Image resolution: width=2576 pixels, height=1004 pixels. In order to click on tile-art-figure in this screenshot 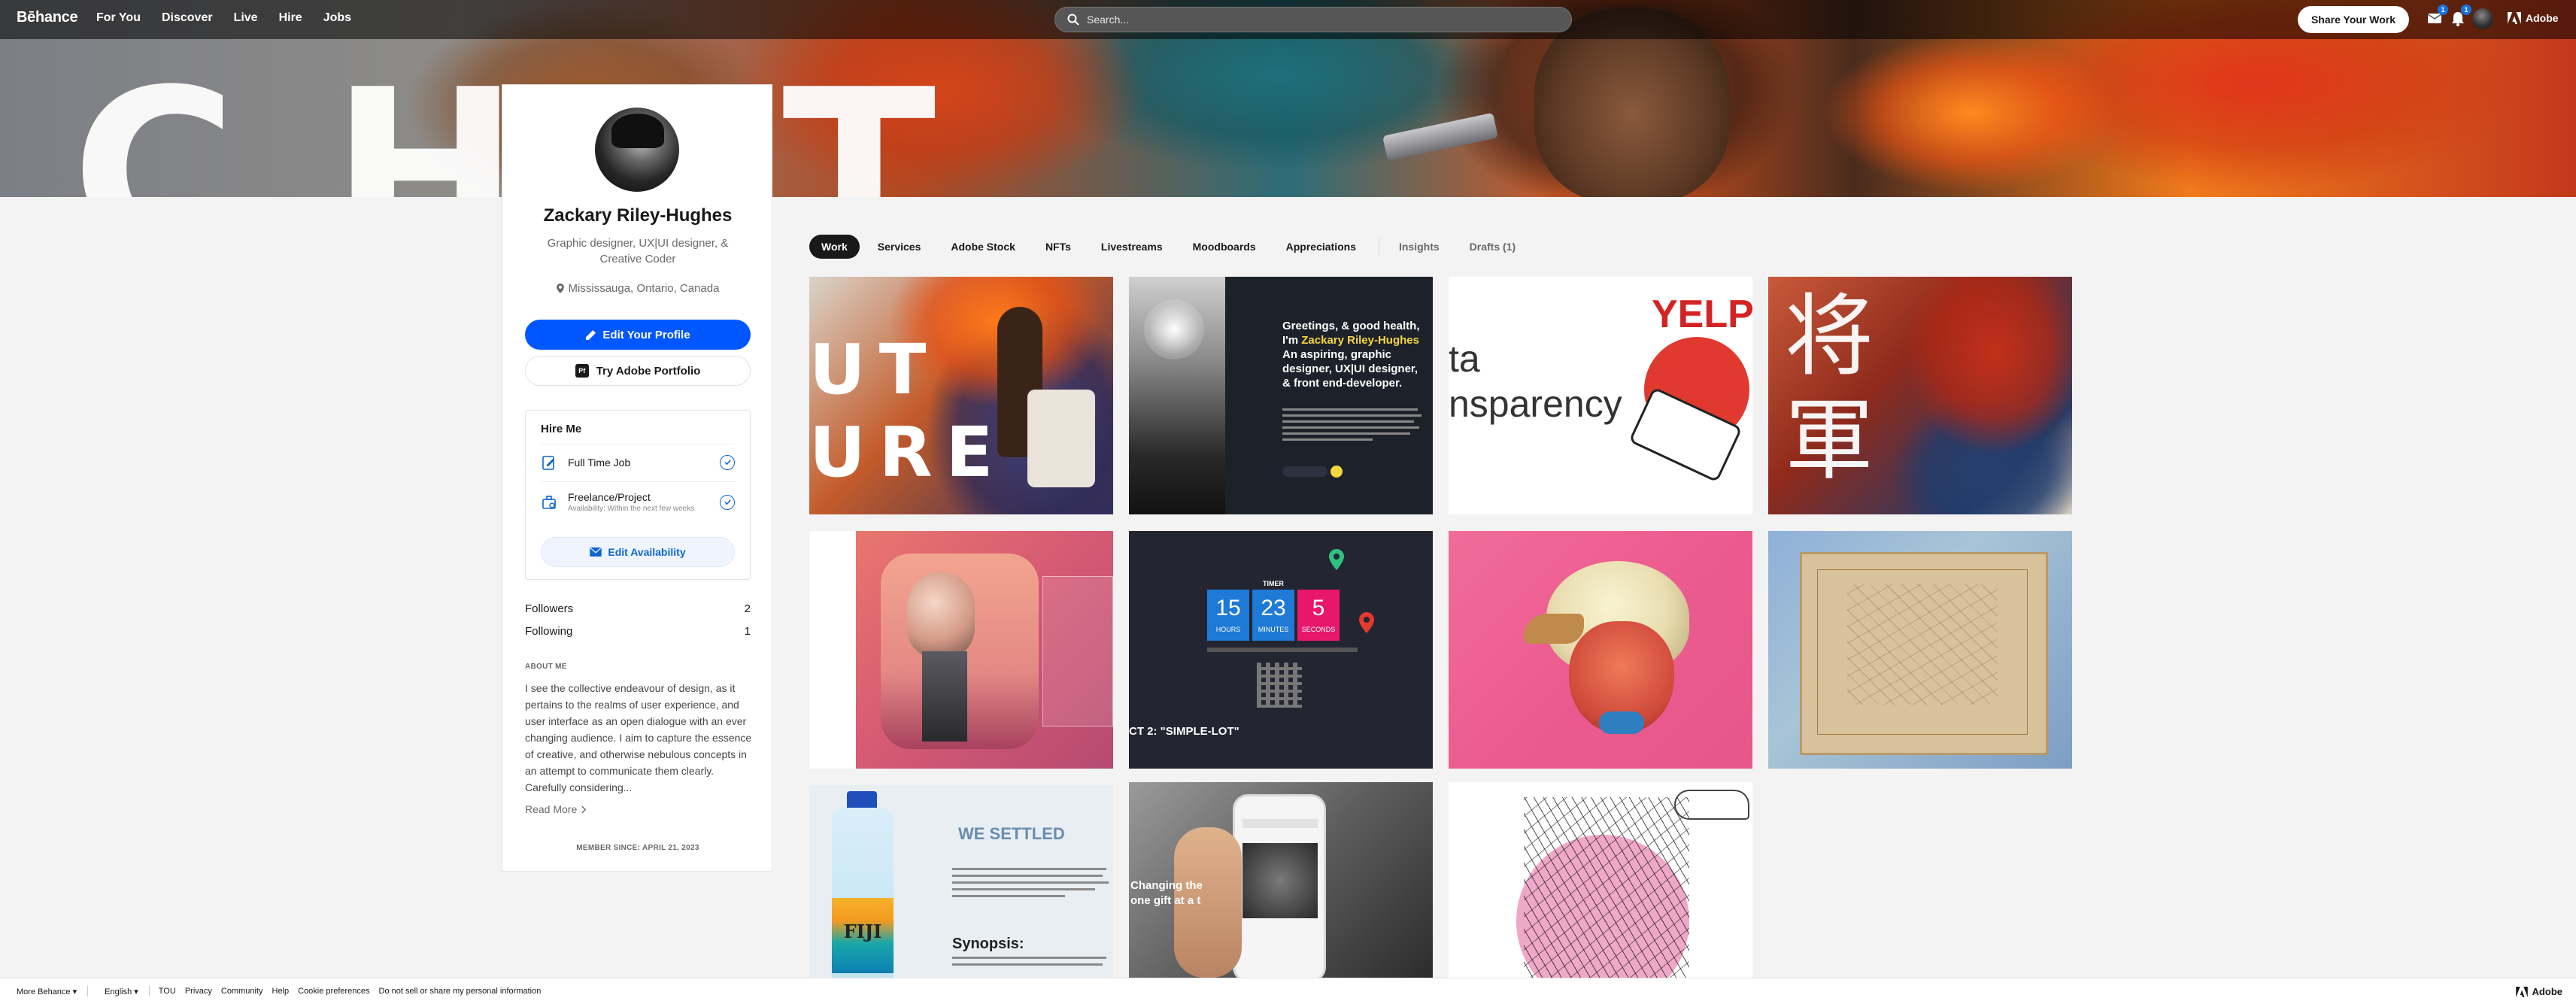, I will do `click(1061, 438)`.